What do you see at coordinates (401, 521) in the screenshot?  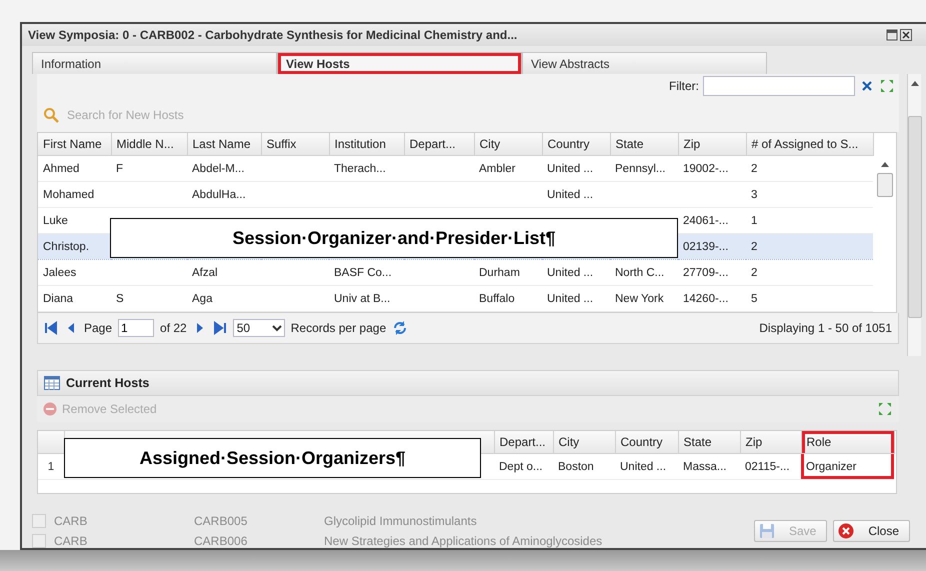 I see `background-row-text: Glycolipid Immunostimulants` at bounding box center [401, 521].